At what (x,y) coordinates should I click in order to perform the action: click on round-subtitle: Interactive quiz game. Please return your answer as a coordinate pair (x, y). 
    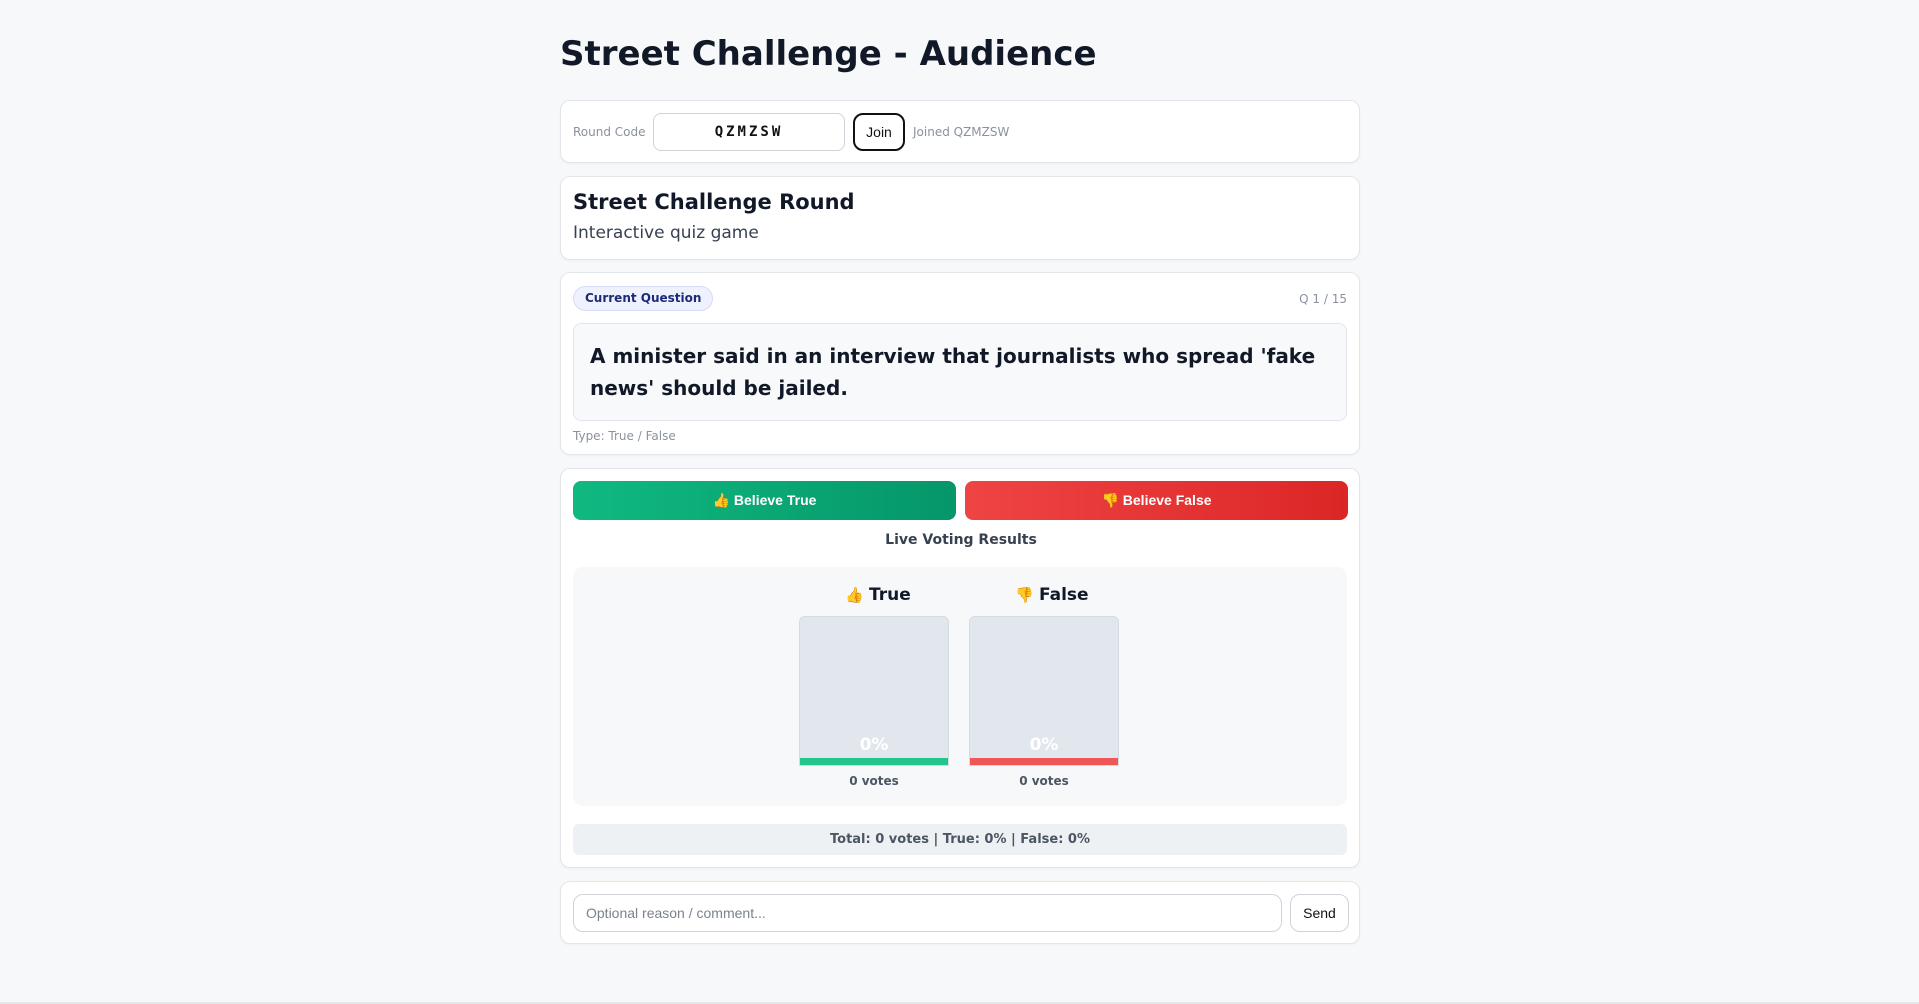
    Looking at the image, I should click on (666, 233).